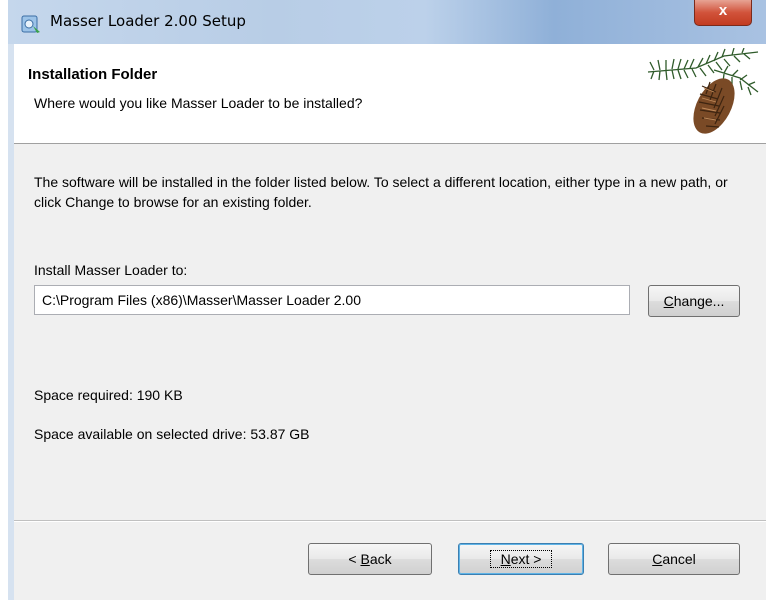 The width and height of the screenshot is (766, 600). What do you see at coordinates (30, 24) in the screenshot?
I see `setup-installer-icon` at bounding box center [30, 24].